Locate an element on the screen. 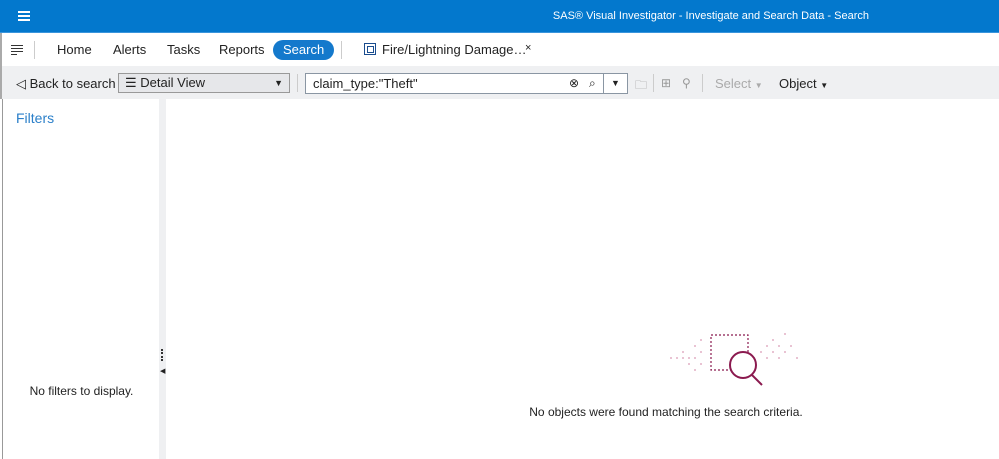 The width and height of the screenshot is (999, 459). view-select: ☰ Detail View ▼ is located at coordinates (204, 83).